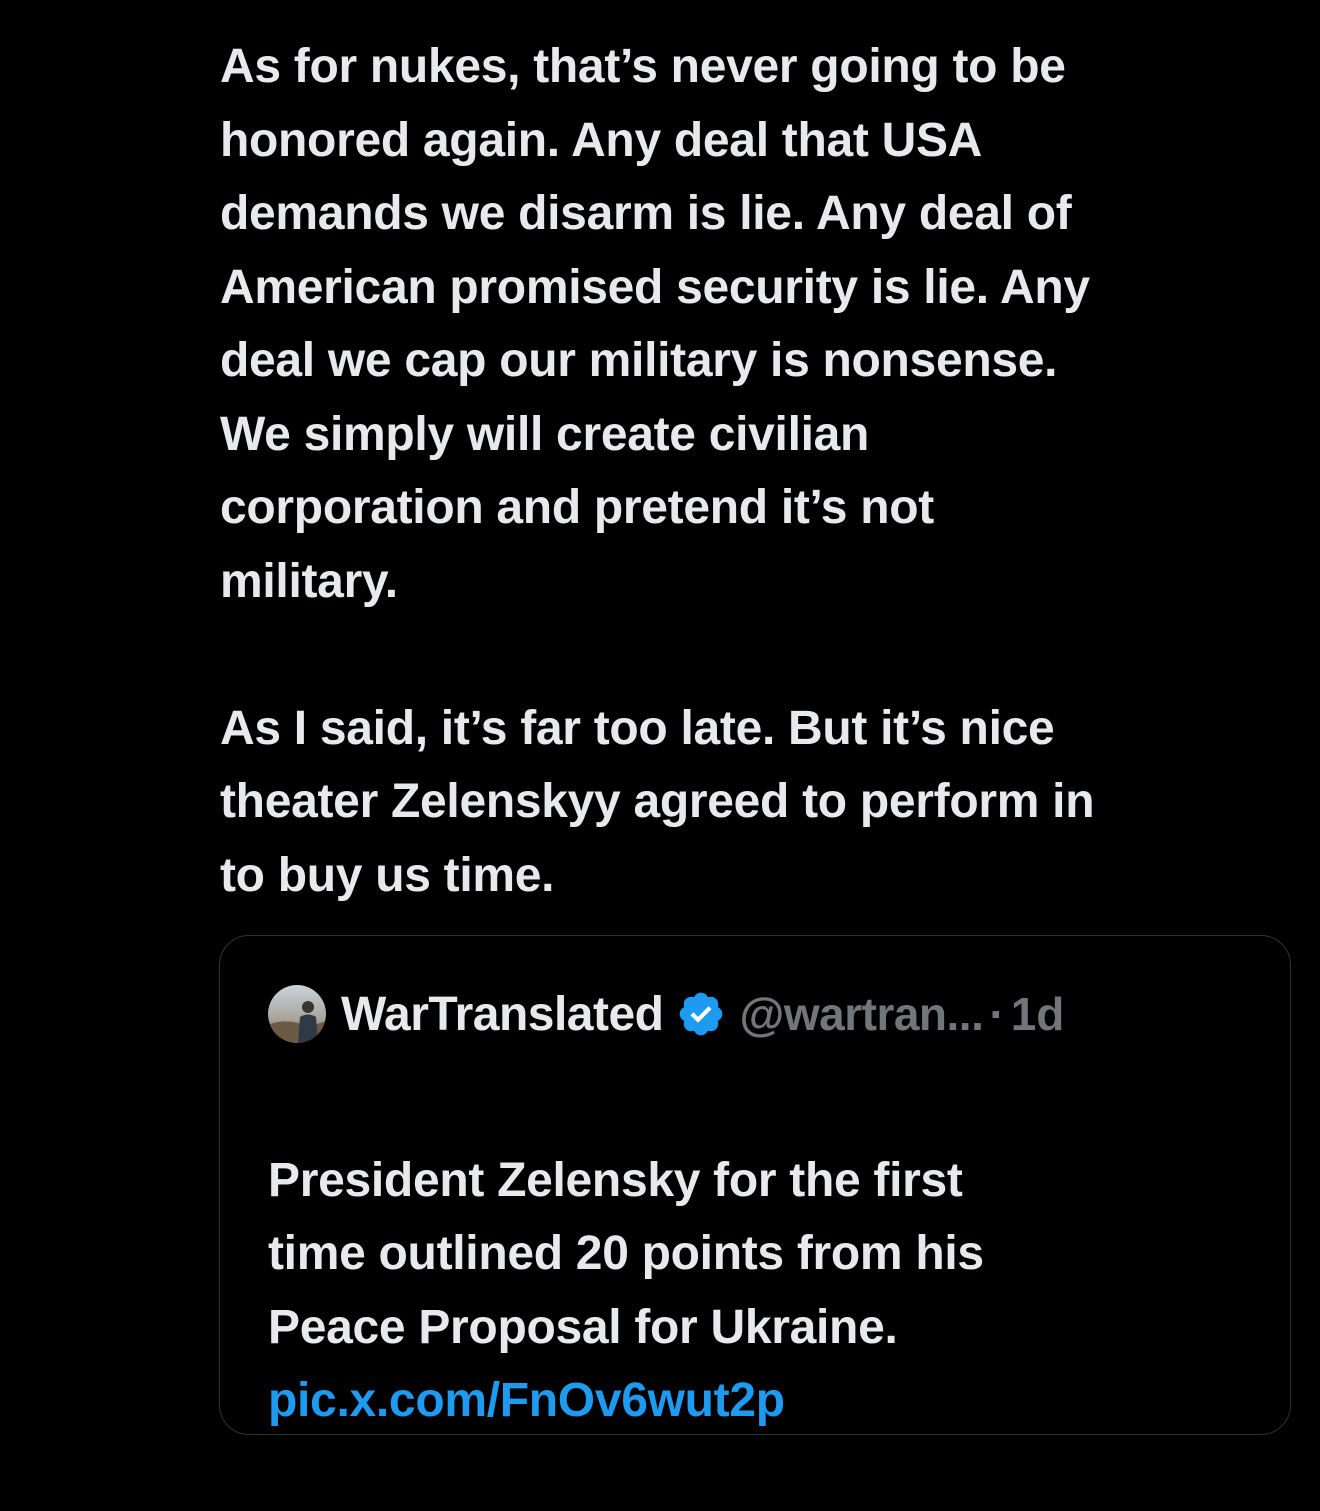 Image resolution: width=1320 pixels, height=1511 pixels. Describe the element at coordinates (502, 1014) in the screenshot. I see `quoted-display-name: WarTranslated` at that location.